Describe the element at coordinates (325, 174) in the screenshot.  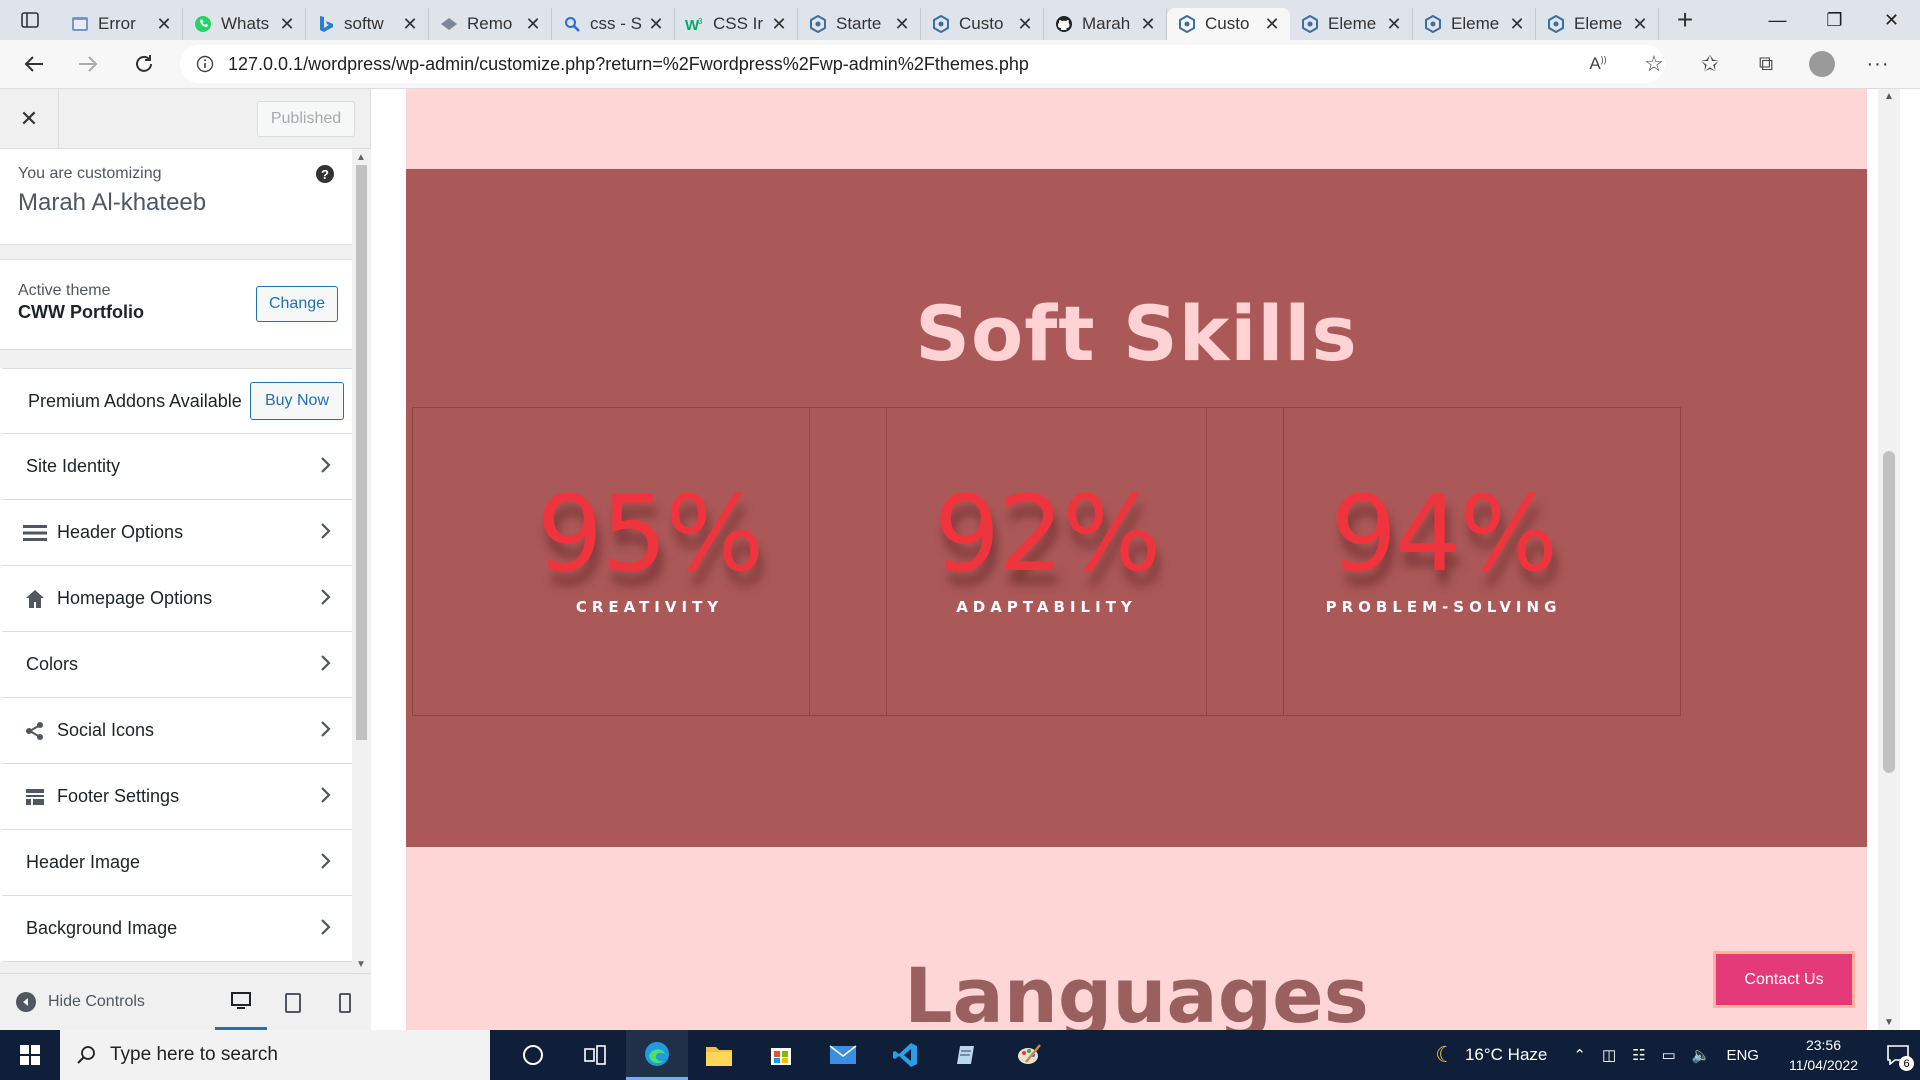
I see `help-icon: ?` at that location.